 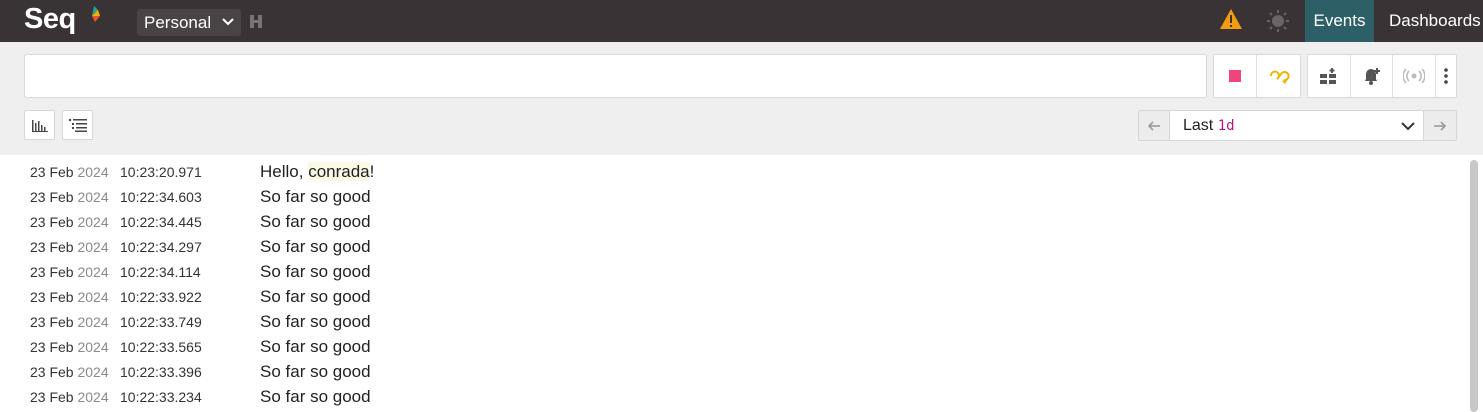 I want to click on app-logo: Seq, so click(x=50, y=19).